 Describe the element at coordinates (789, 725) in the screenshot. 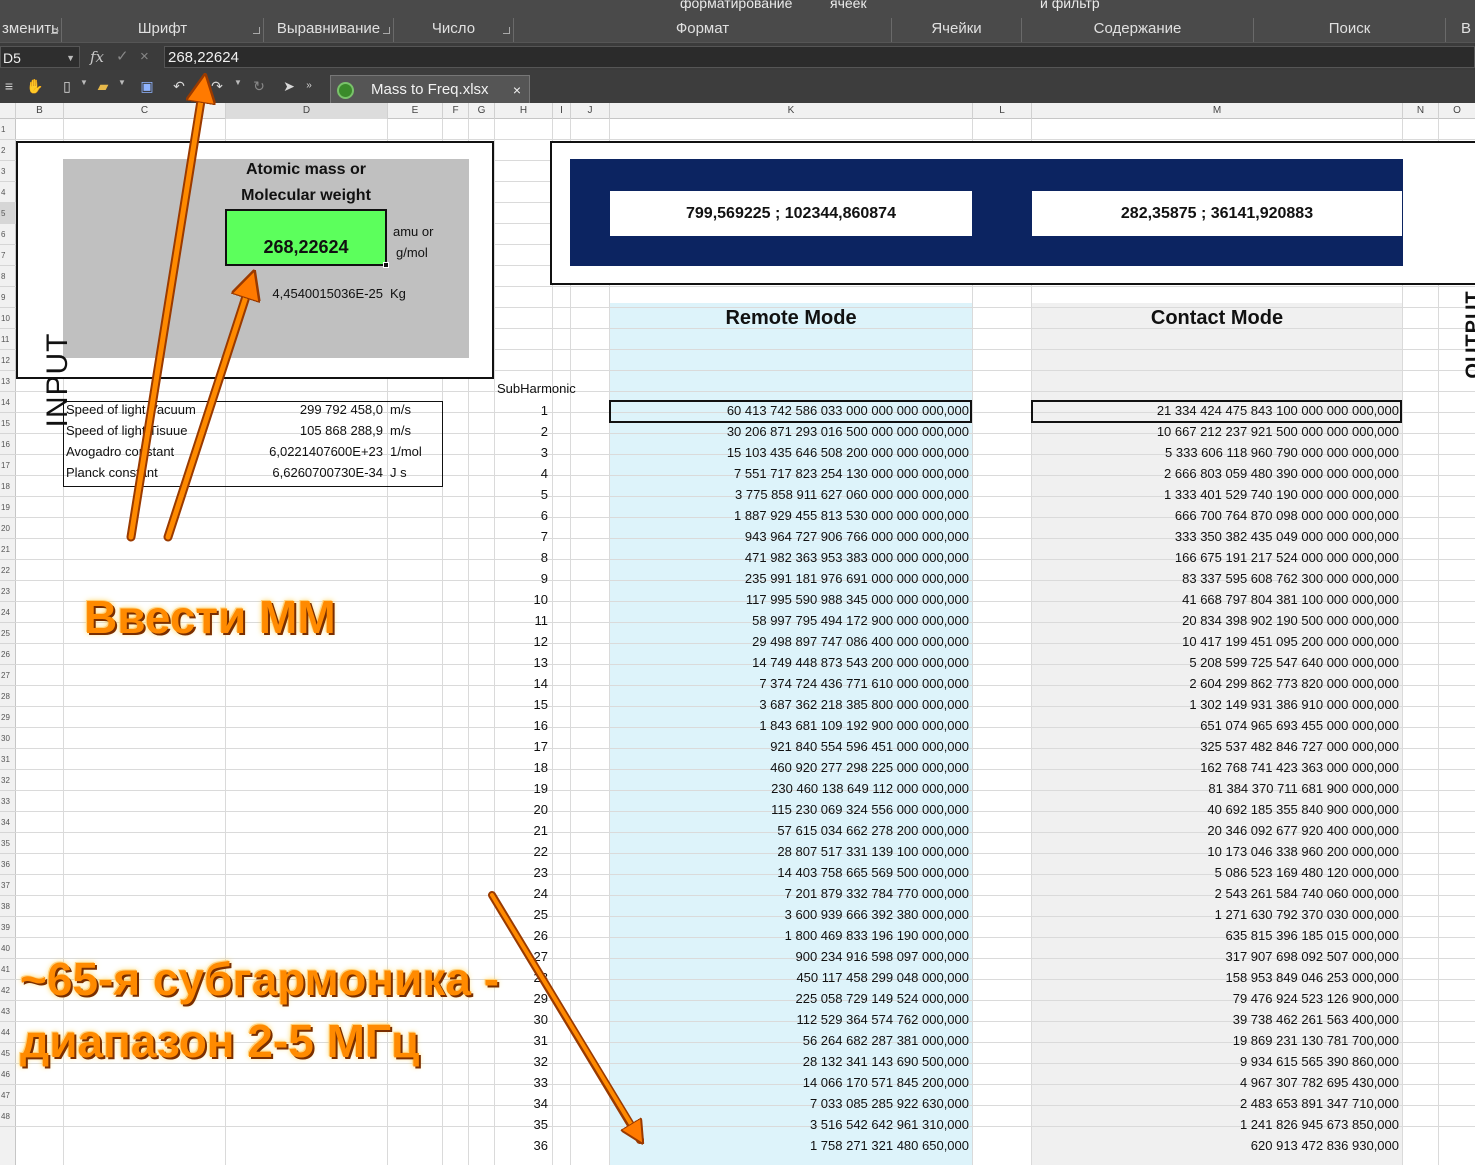

I see `remote-mode-value: 1 843 681 109 192 900 000 000,000` at that location.